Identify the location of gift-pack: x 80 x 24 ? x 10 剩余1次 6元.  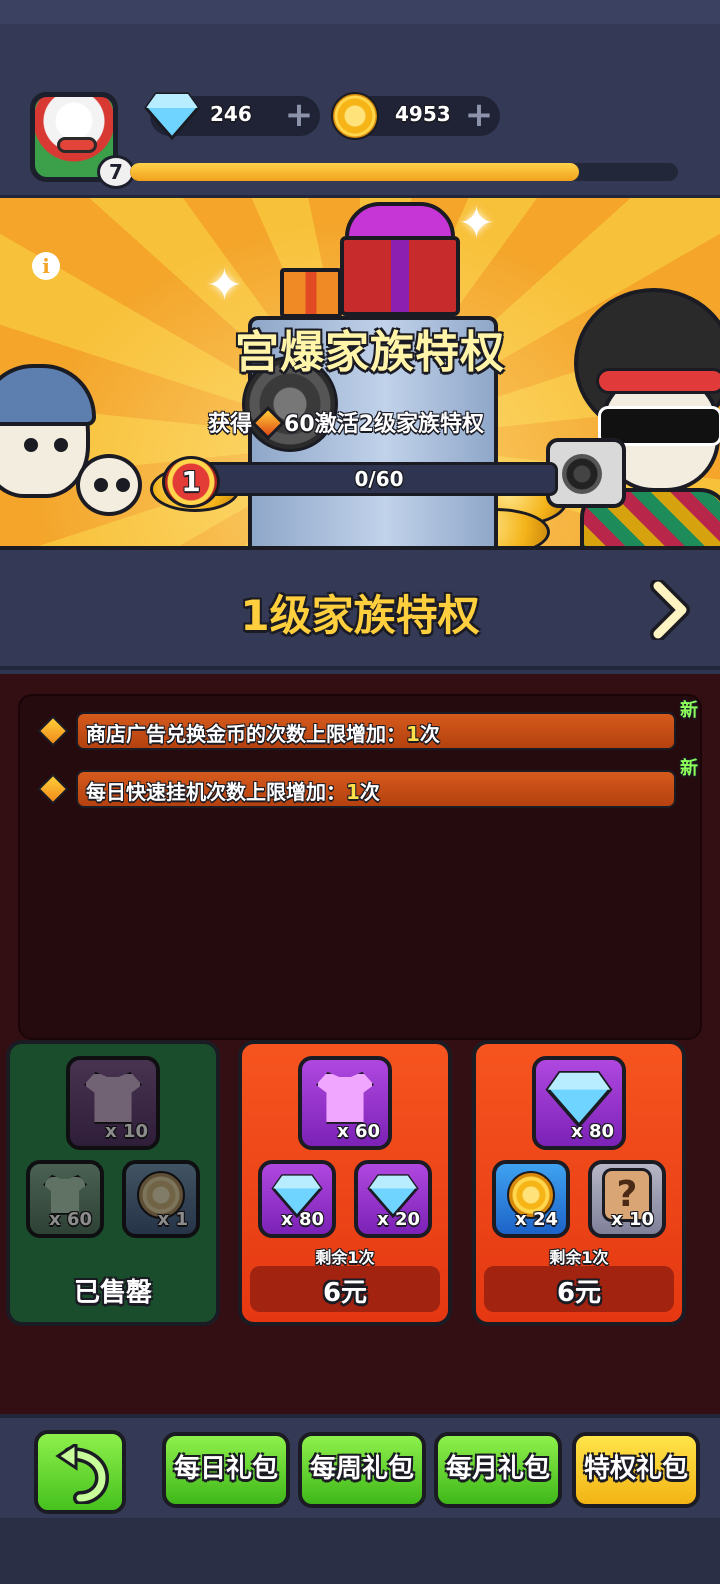
(579, 1183).